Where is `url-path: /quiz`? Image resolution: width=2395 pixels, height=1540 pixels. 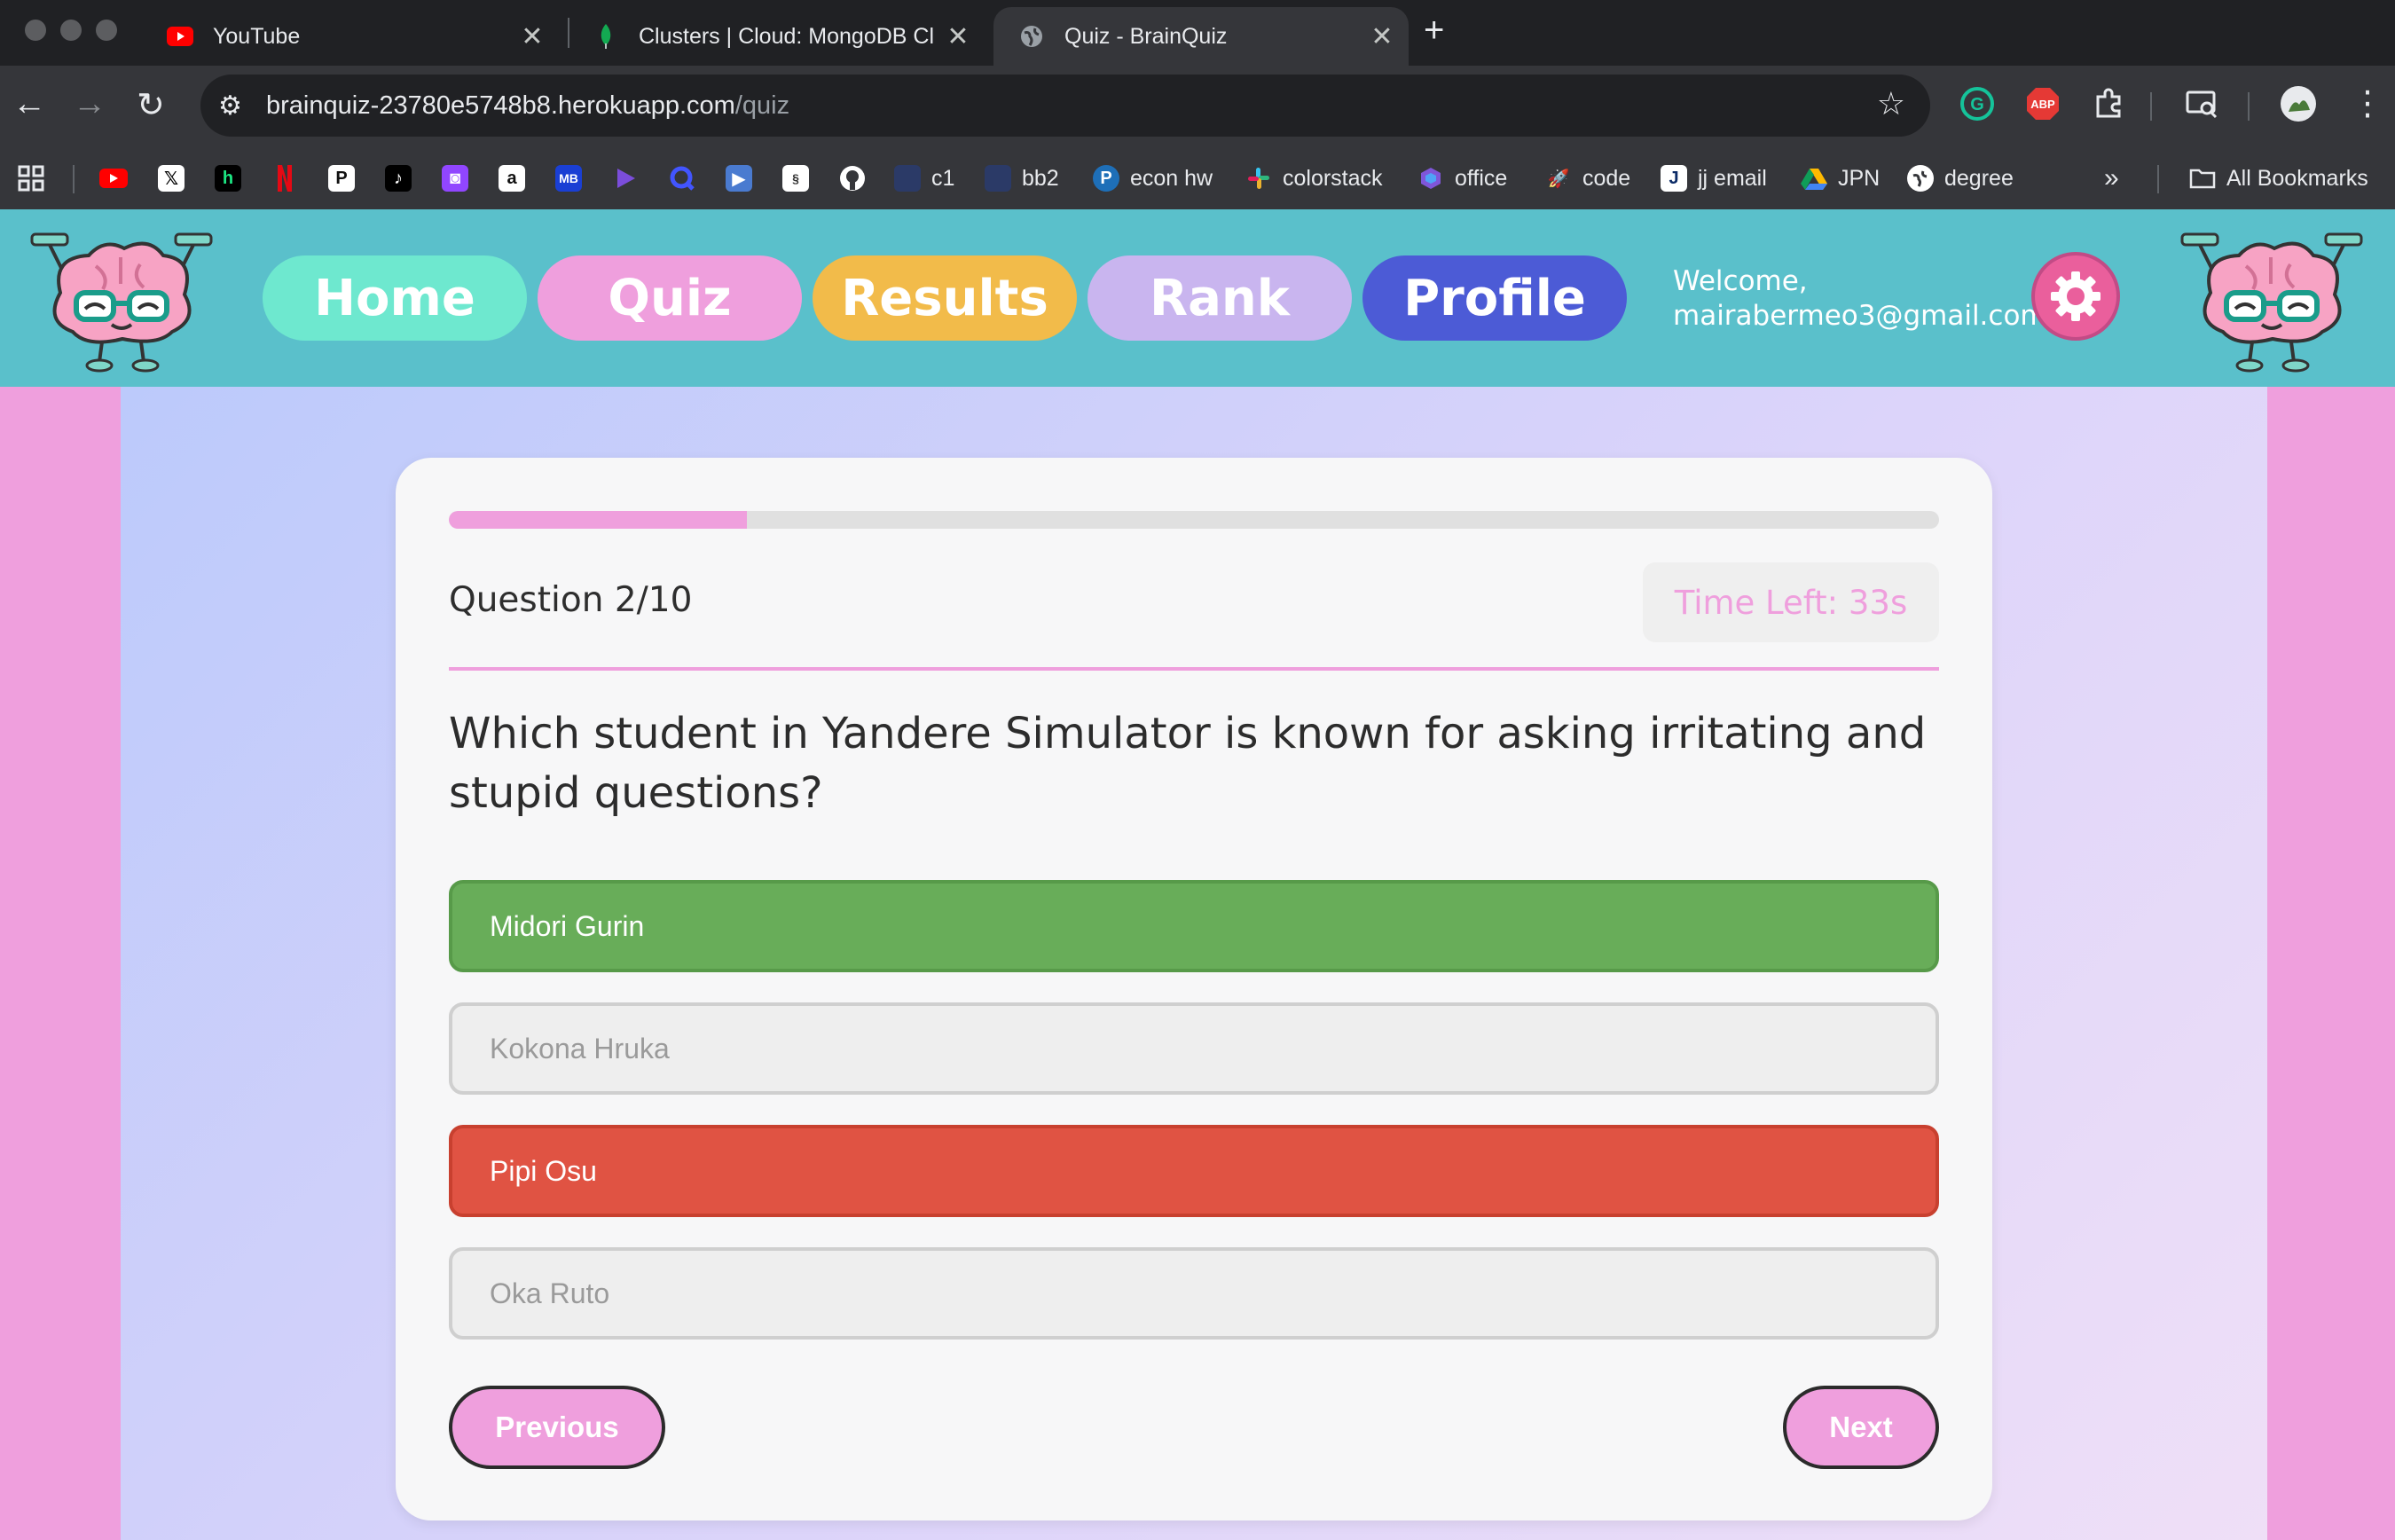 url-path: /quiz is located at coordinates (762, 105).